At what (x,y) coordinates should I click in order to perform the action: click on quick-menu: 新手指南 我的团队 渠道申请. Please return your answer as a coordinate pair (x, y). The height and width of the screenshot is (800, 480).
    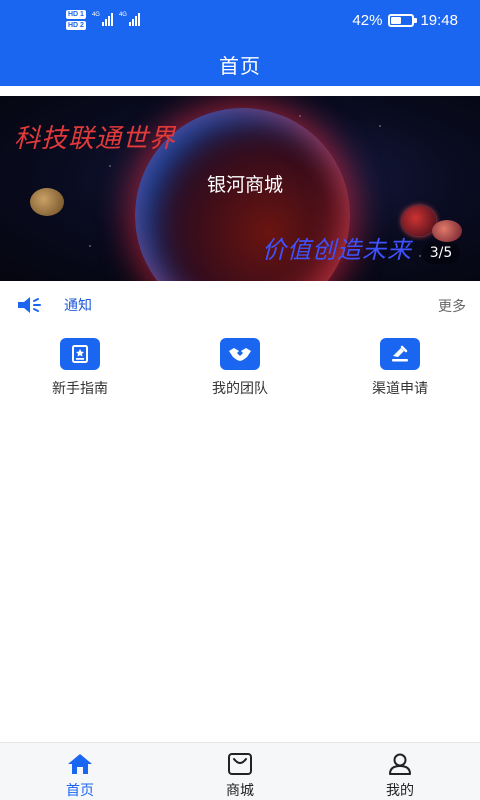
    Looking at the image, I should click on (240, 373).